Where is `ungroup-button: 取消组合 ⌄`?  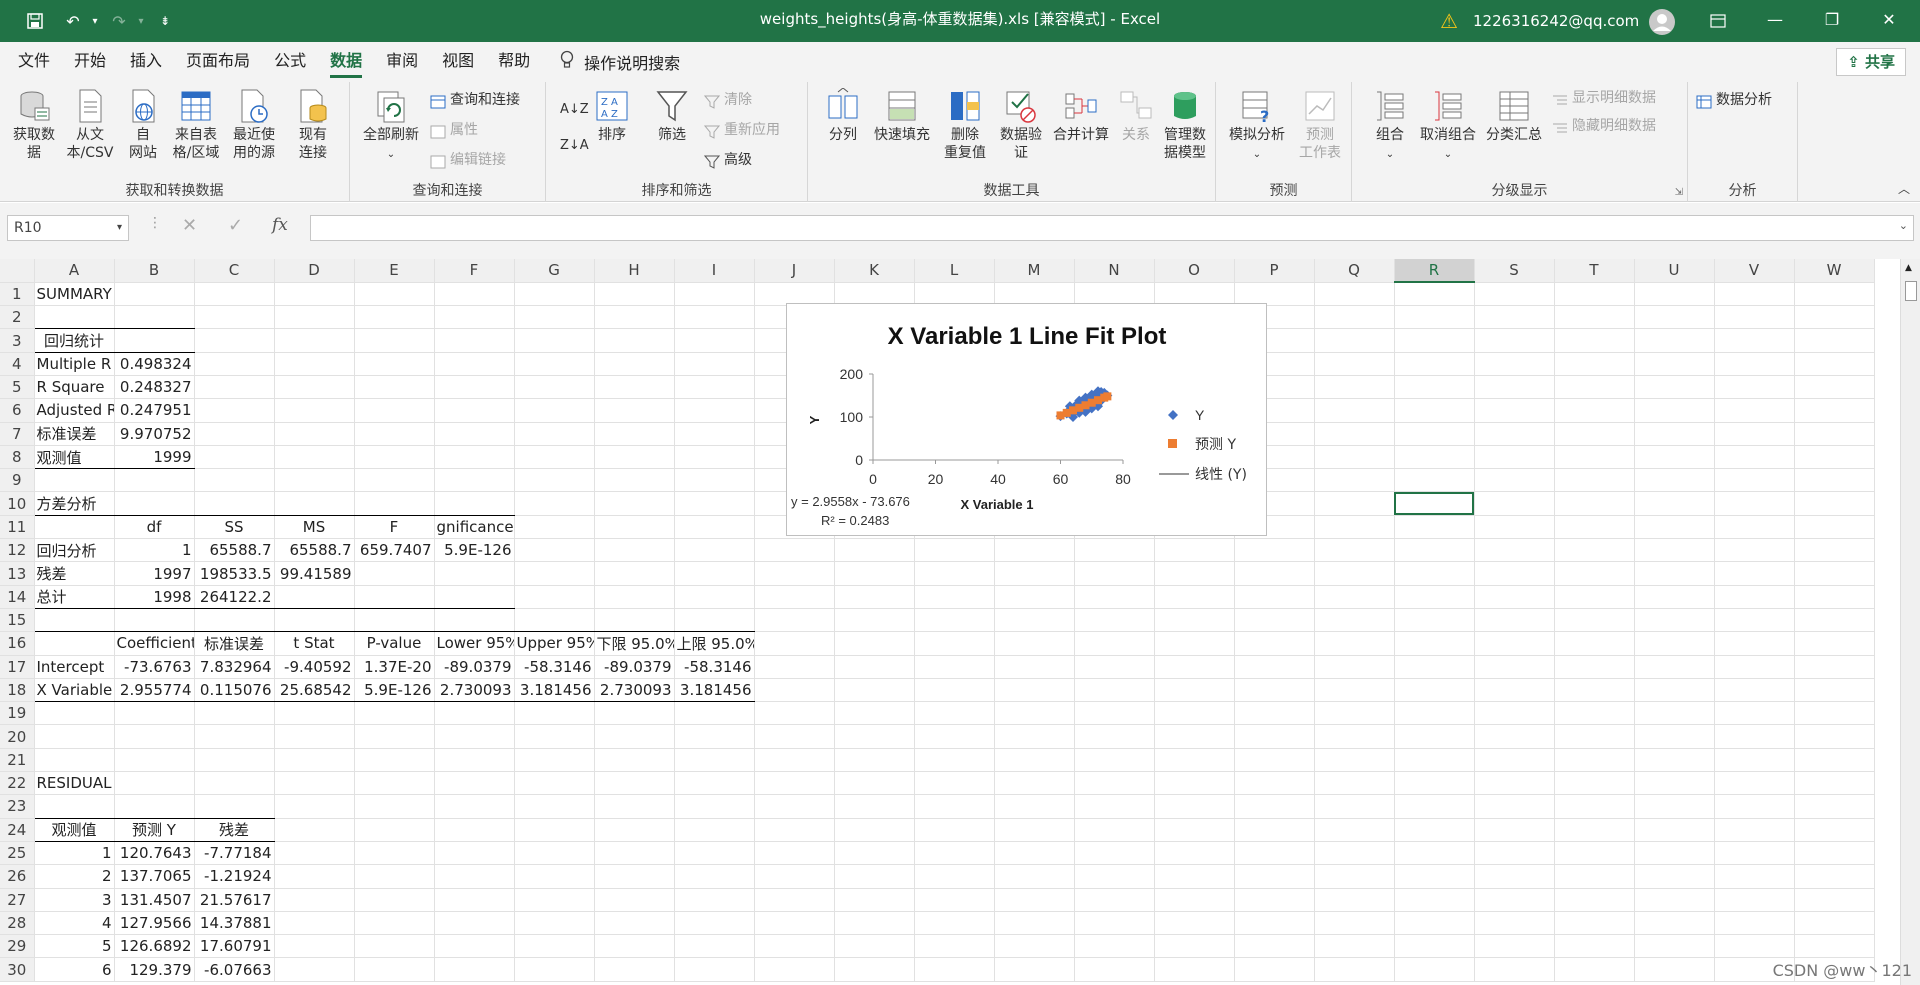 ungroup-button: 取消组合 ⌄ is located at coordinates (1448, 126).